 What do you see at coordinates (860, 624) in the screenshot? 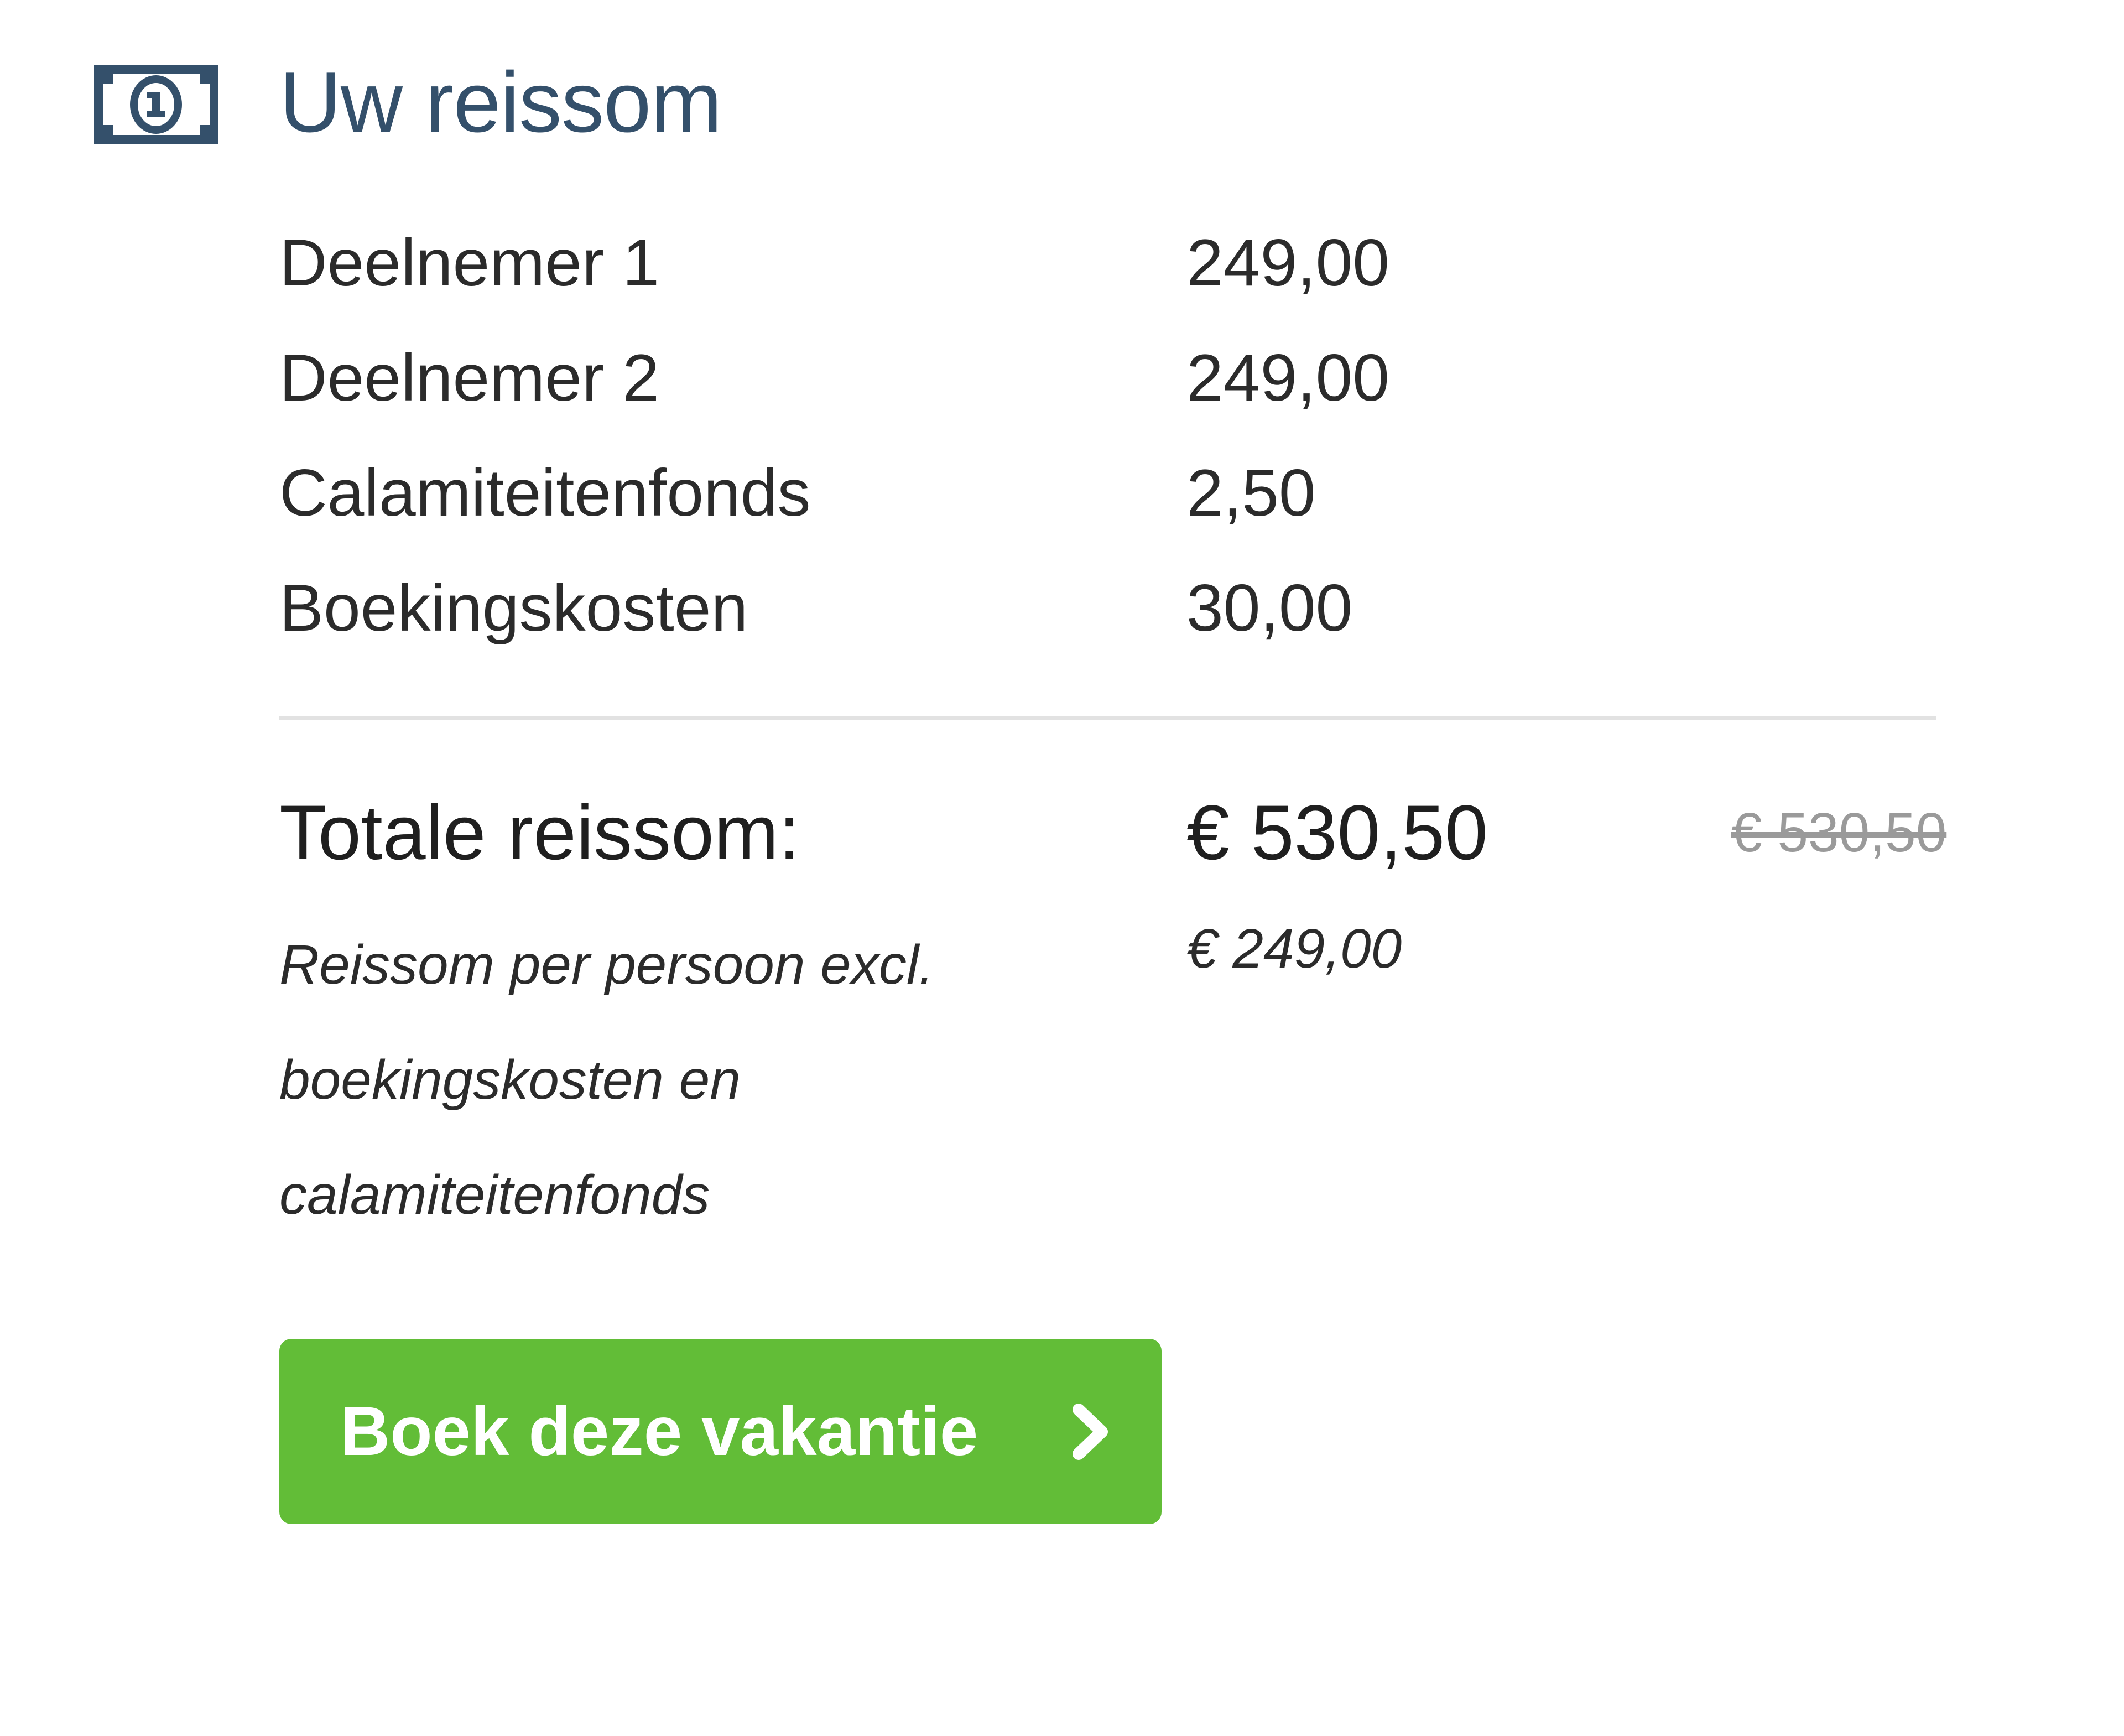
I see `price-row: Boekingskosten 30,00` at bounding box center [860, 624].